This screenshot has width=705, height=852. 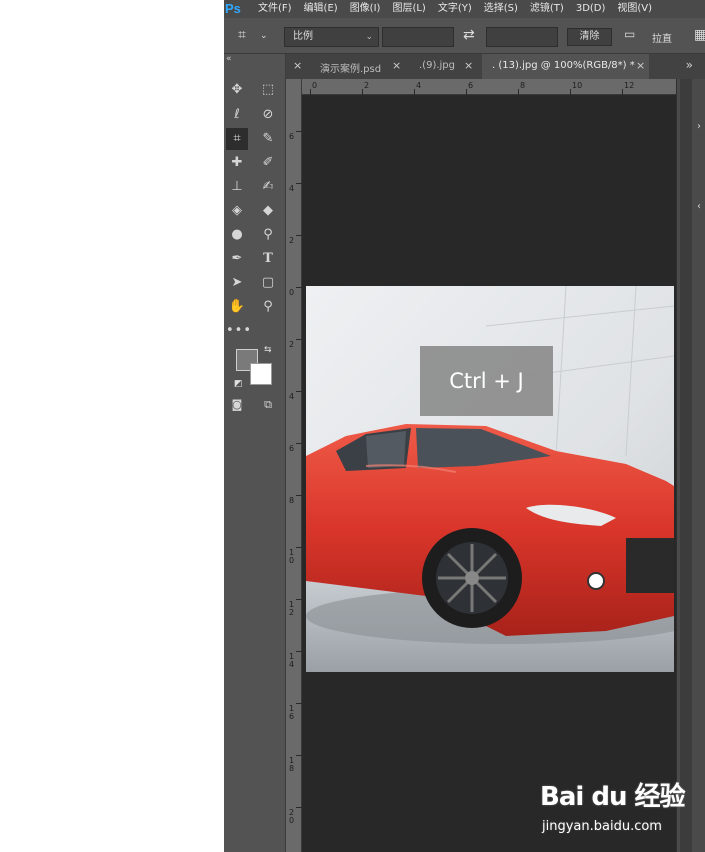 I want to click on pen-tool-icon: ✒, so click(x=237, y=259).